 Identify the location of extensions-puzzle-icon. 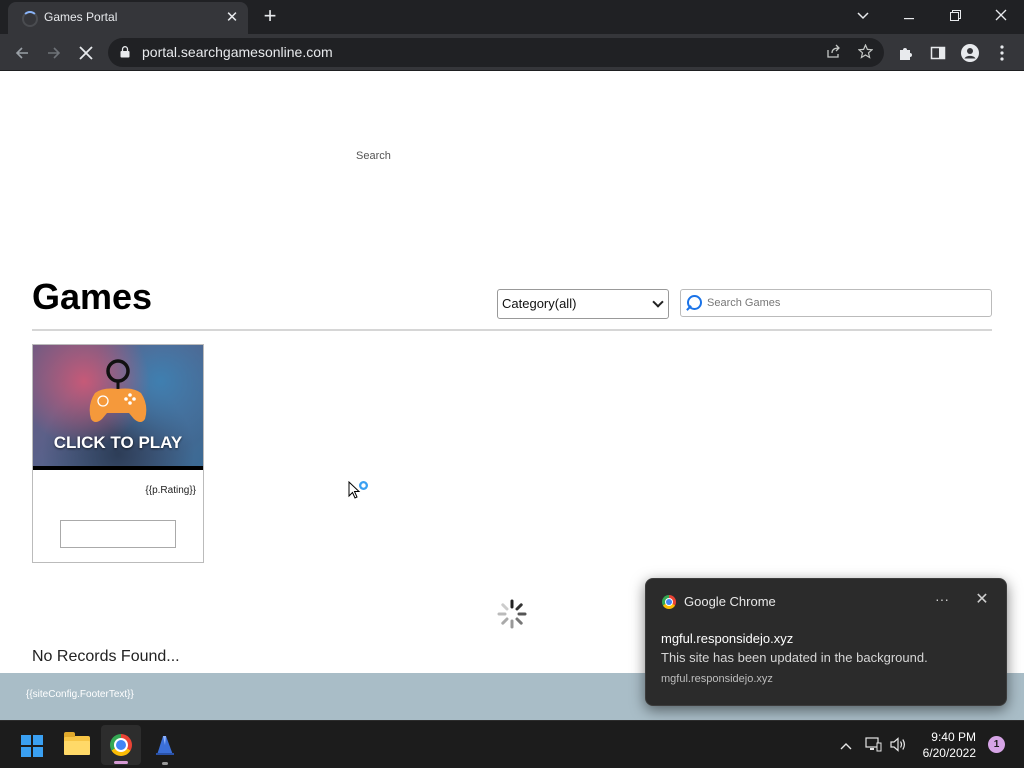
(906, 53).